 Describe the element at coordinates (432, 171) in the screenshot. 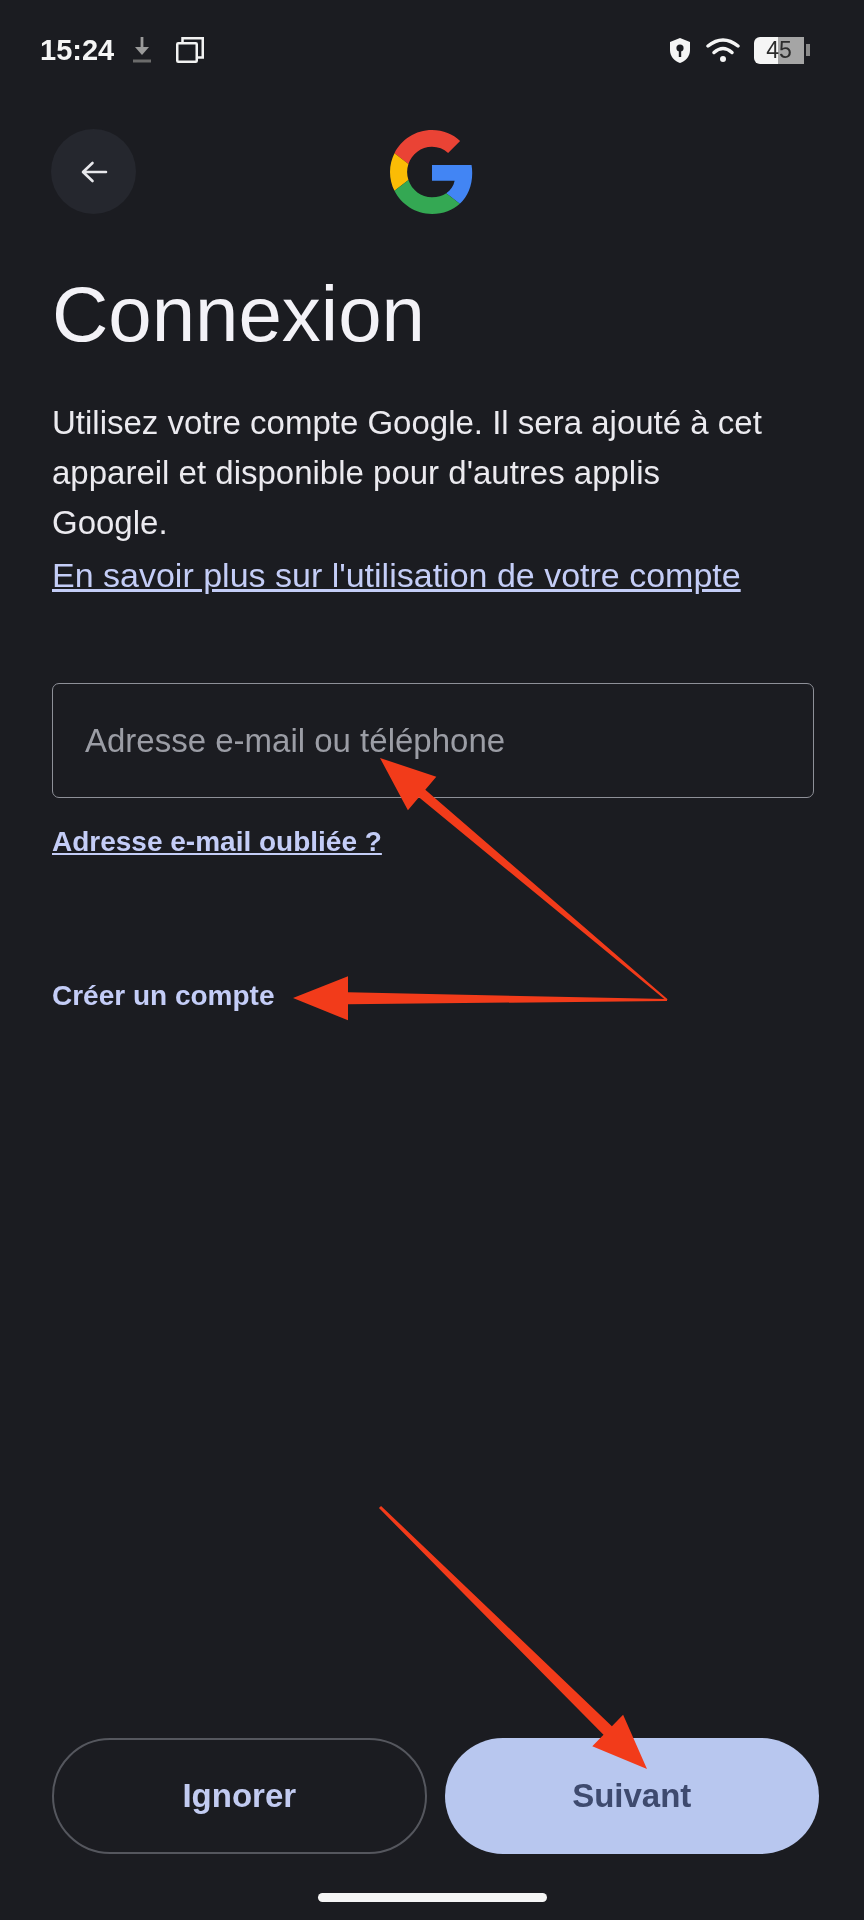

I see `logo-icon` at that location.